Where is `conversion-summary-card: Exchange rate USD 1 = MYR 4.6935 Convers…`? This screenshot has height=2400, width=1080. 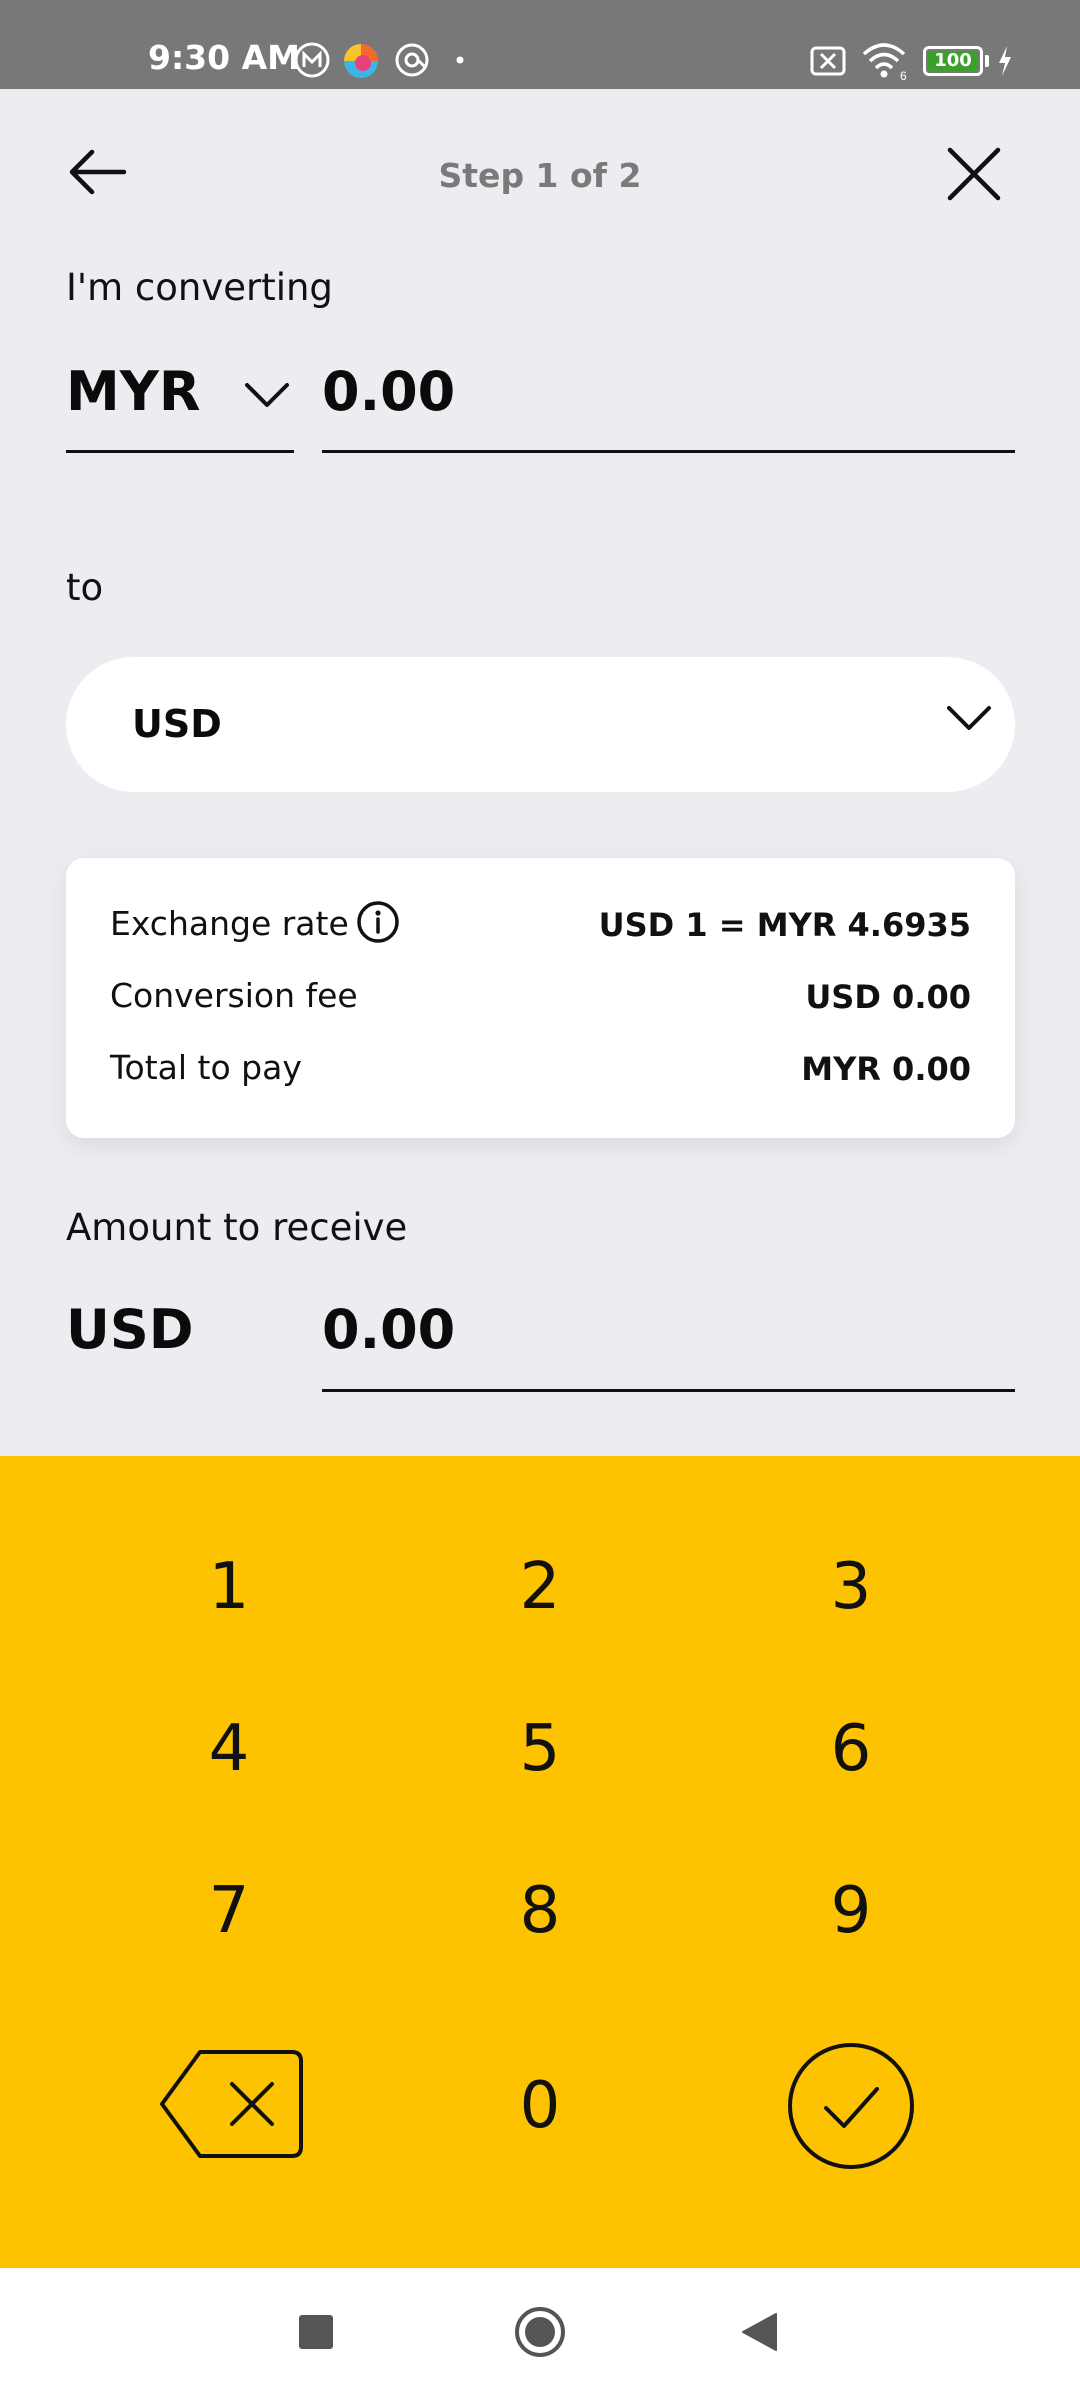 conversion-summary-card: Exchange rate USD 1 = MYR 4.6935 Convers… is located at coordinates (540, 998).